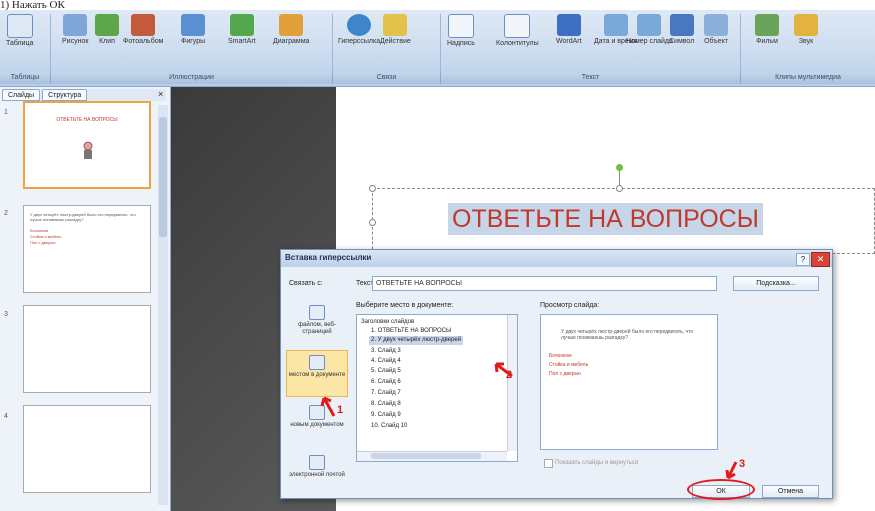  Describe the element at coordinates (386, 382) in the screenshot. I see `tree-item: 6. Слайд 6` at that location.